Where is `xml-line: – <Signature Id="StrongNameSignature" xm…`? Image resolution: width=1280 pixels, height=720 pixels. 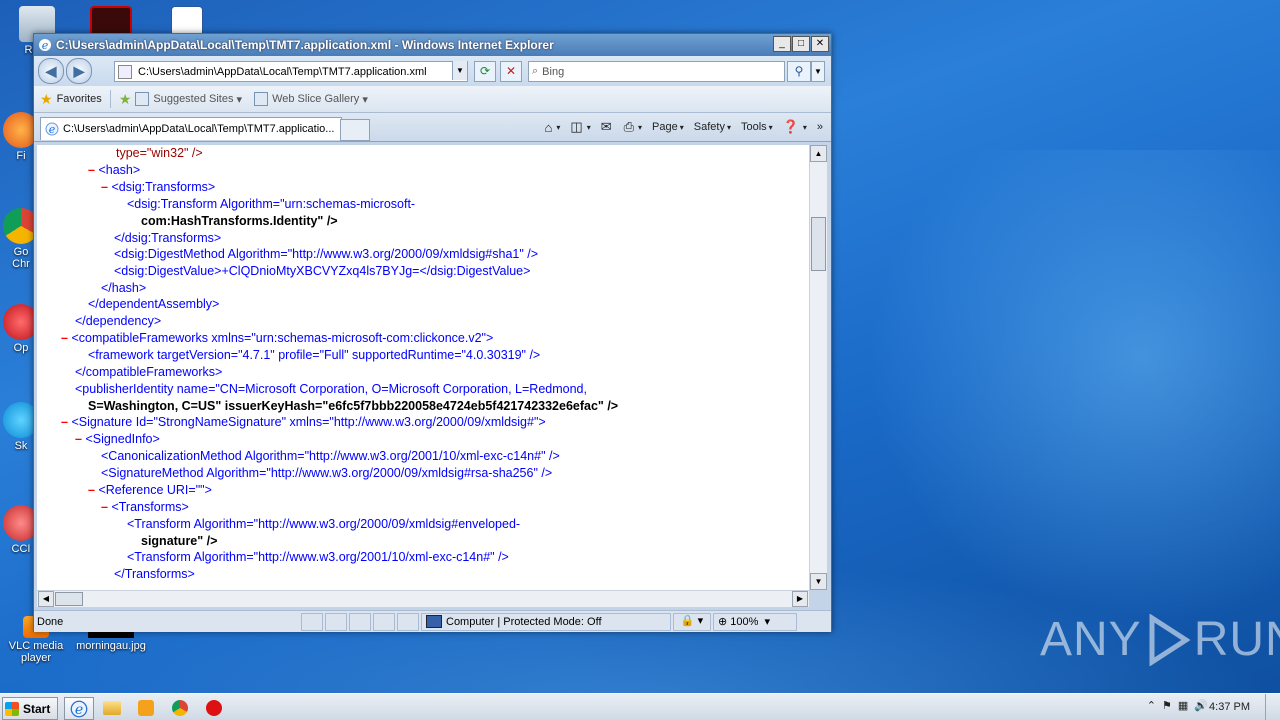 xml-line: – <Signature Id="StrongNameSignature" xm… is located at coordinates (303, 422).